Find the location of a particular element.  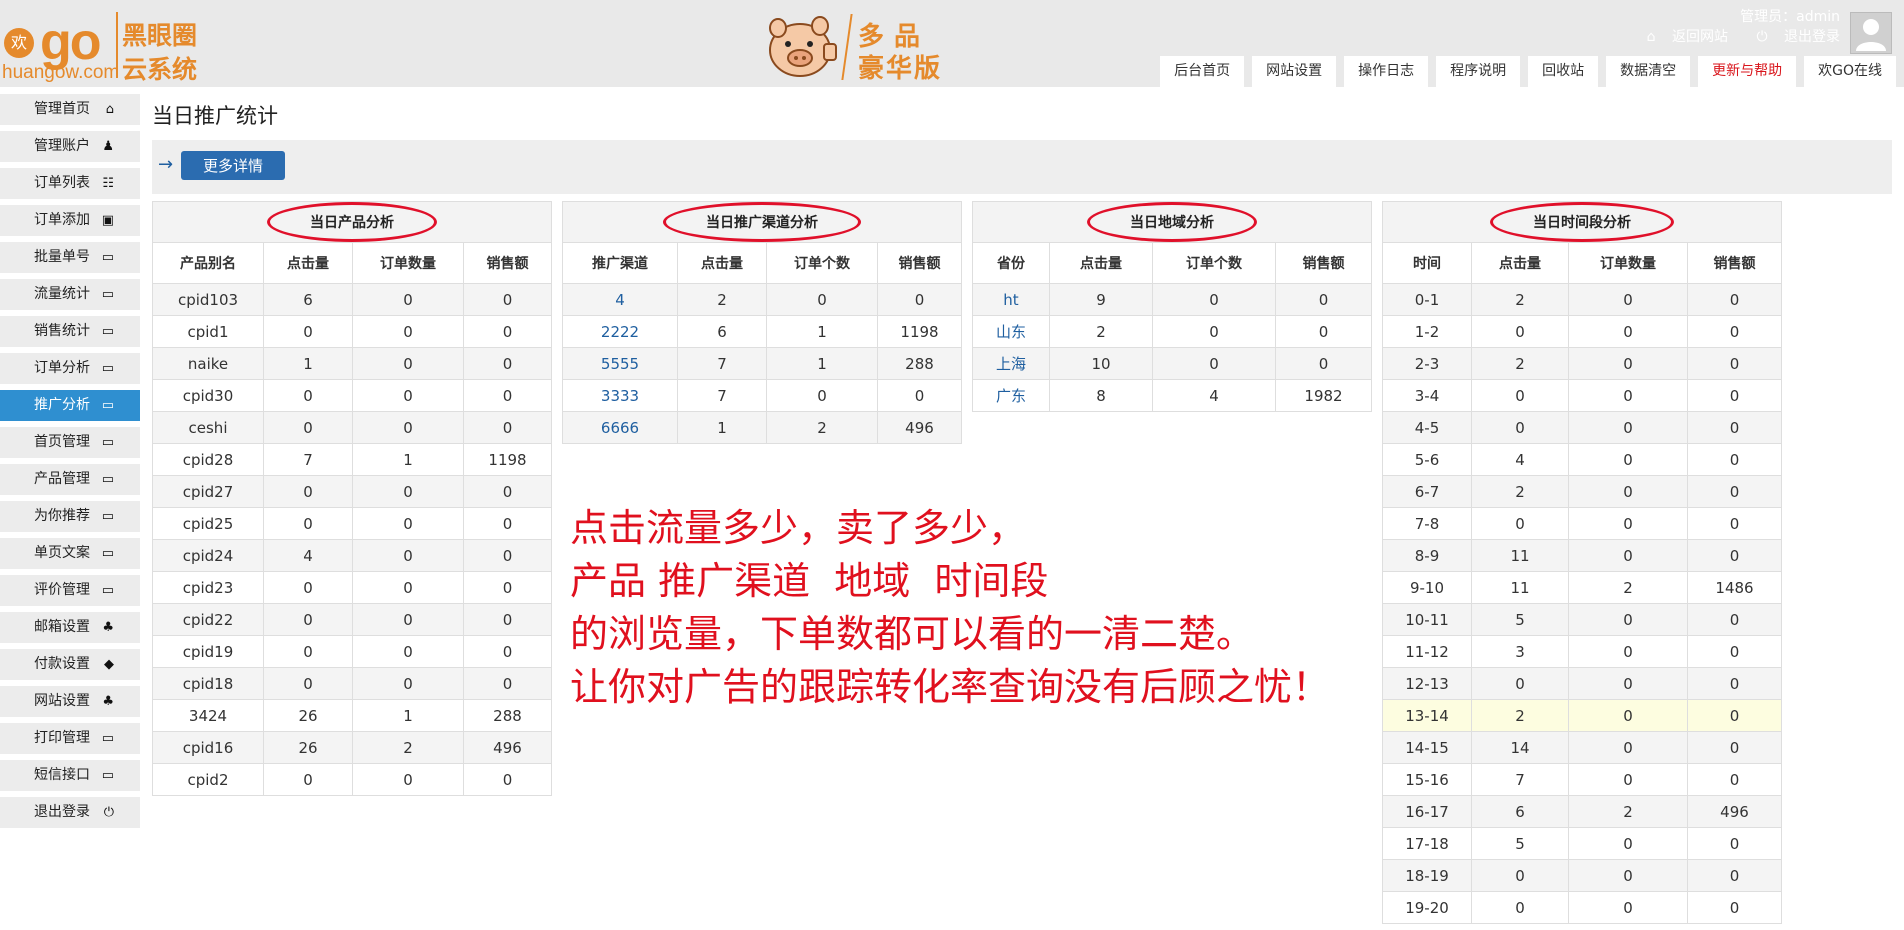

table-cell-link: 广东 is located at coordinates (1011, 395).